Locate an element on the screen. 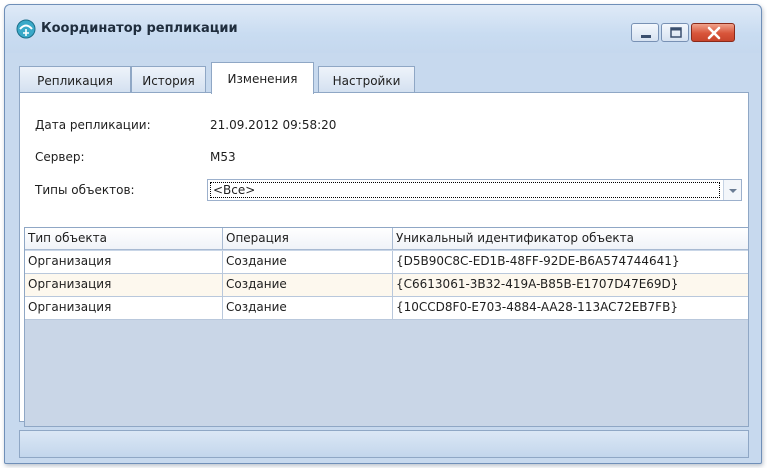 This screenshot has width=767, height=468. server-label: Сервер: is located at coordinates (60, 157).